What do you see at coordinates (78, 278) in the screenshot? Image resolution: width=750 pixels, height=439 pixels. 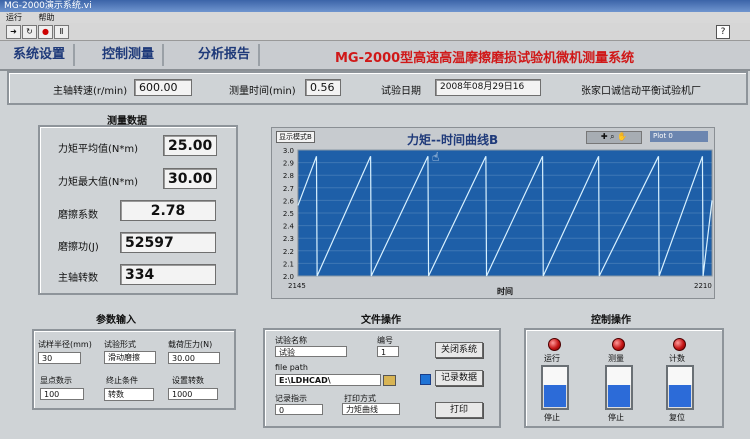 I see `spindle-revolutions-label: 主轴转数` at bounding box center [78, 278].